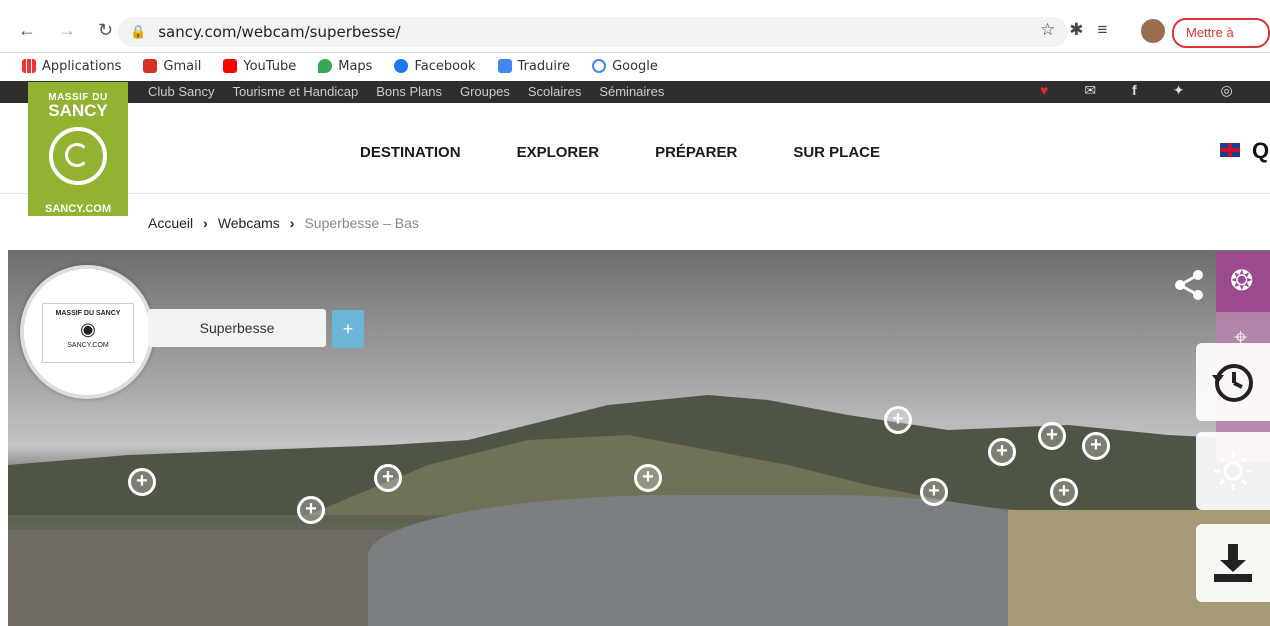 The image size is (1270, 626). I want to click on topbar-socials: ♥ ✉ f ✦ ◎, so click(1136, 90).